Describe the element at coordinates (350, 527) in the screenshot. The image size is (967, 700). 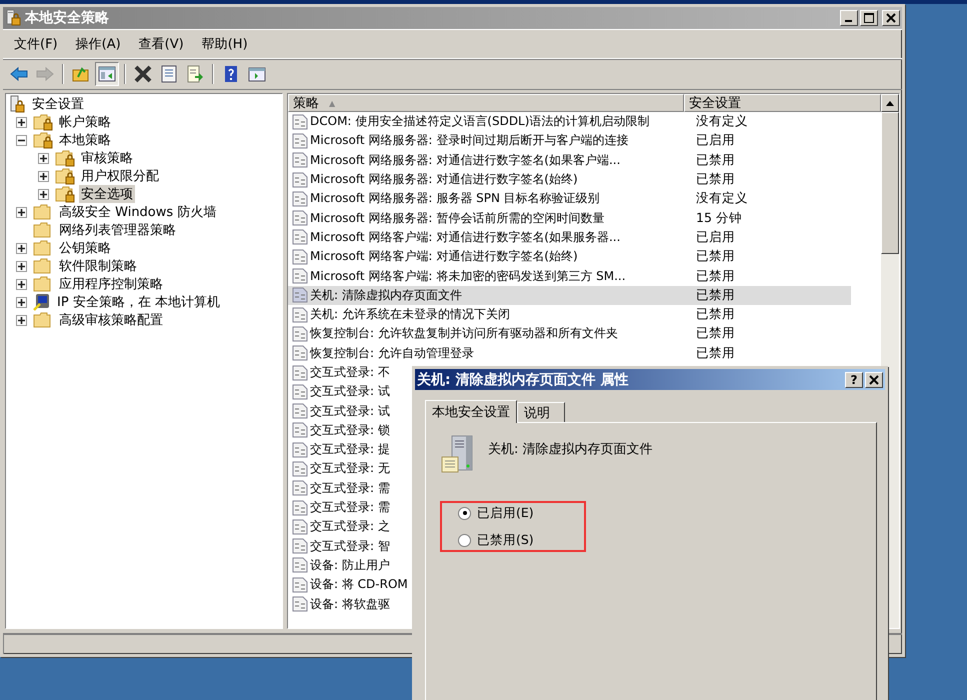
I see `policy-name: 交互式登录: 之` at that location.